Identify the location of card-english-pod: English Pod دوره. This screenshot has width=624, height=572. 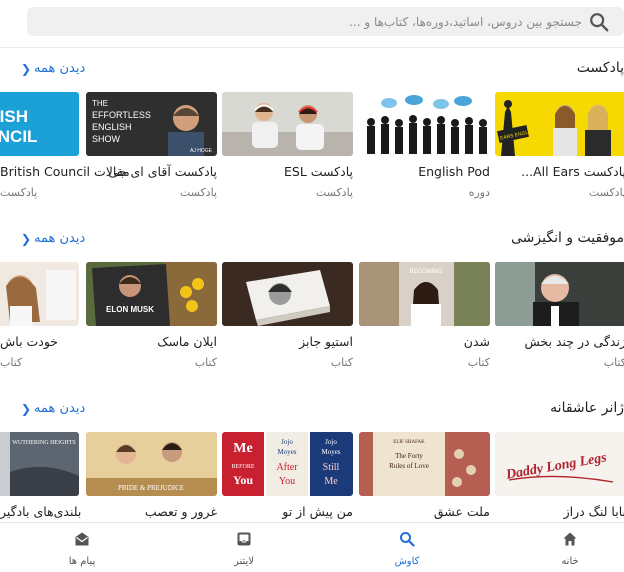
(424, 147).